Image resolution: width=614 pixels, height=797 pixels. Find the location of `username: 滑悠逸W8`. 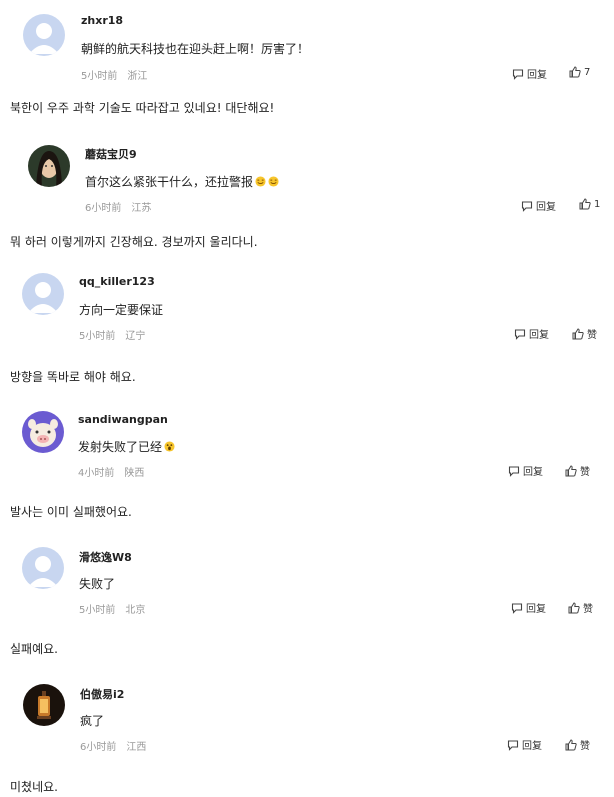

username: 滑悠逸W8 is located at coordinates (105, 557).